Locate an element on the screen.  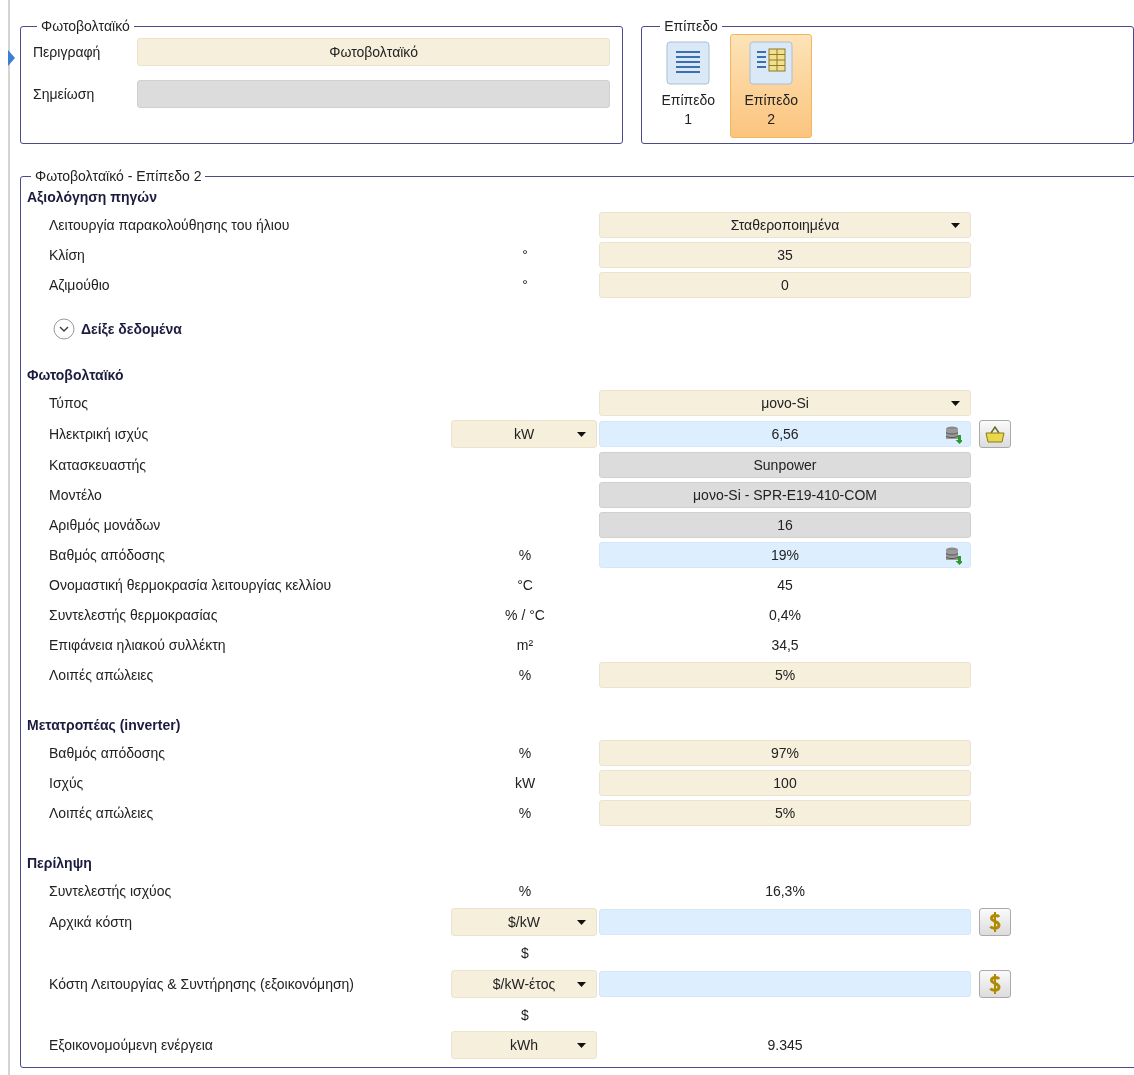
input-field: 0 is located at coordinates (785, 285).